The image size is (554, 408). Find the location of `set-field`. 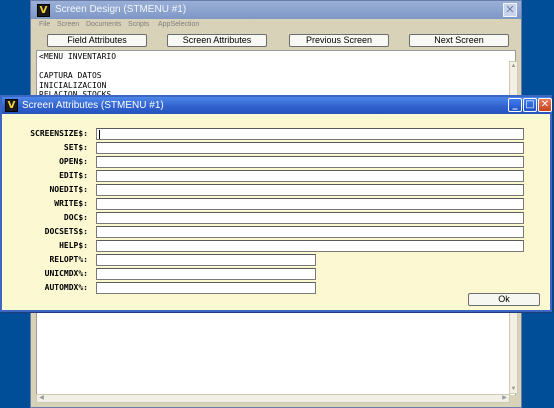

set-field is located at coordinates (310, 148).